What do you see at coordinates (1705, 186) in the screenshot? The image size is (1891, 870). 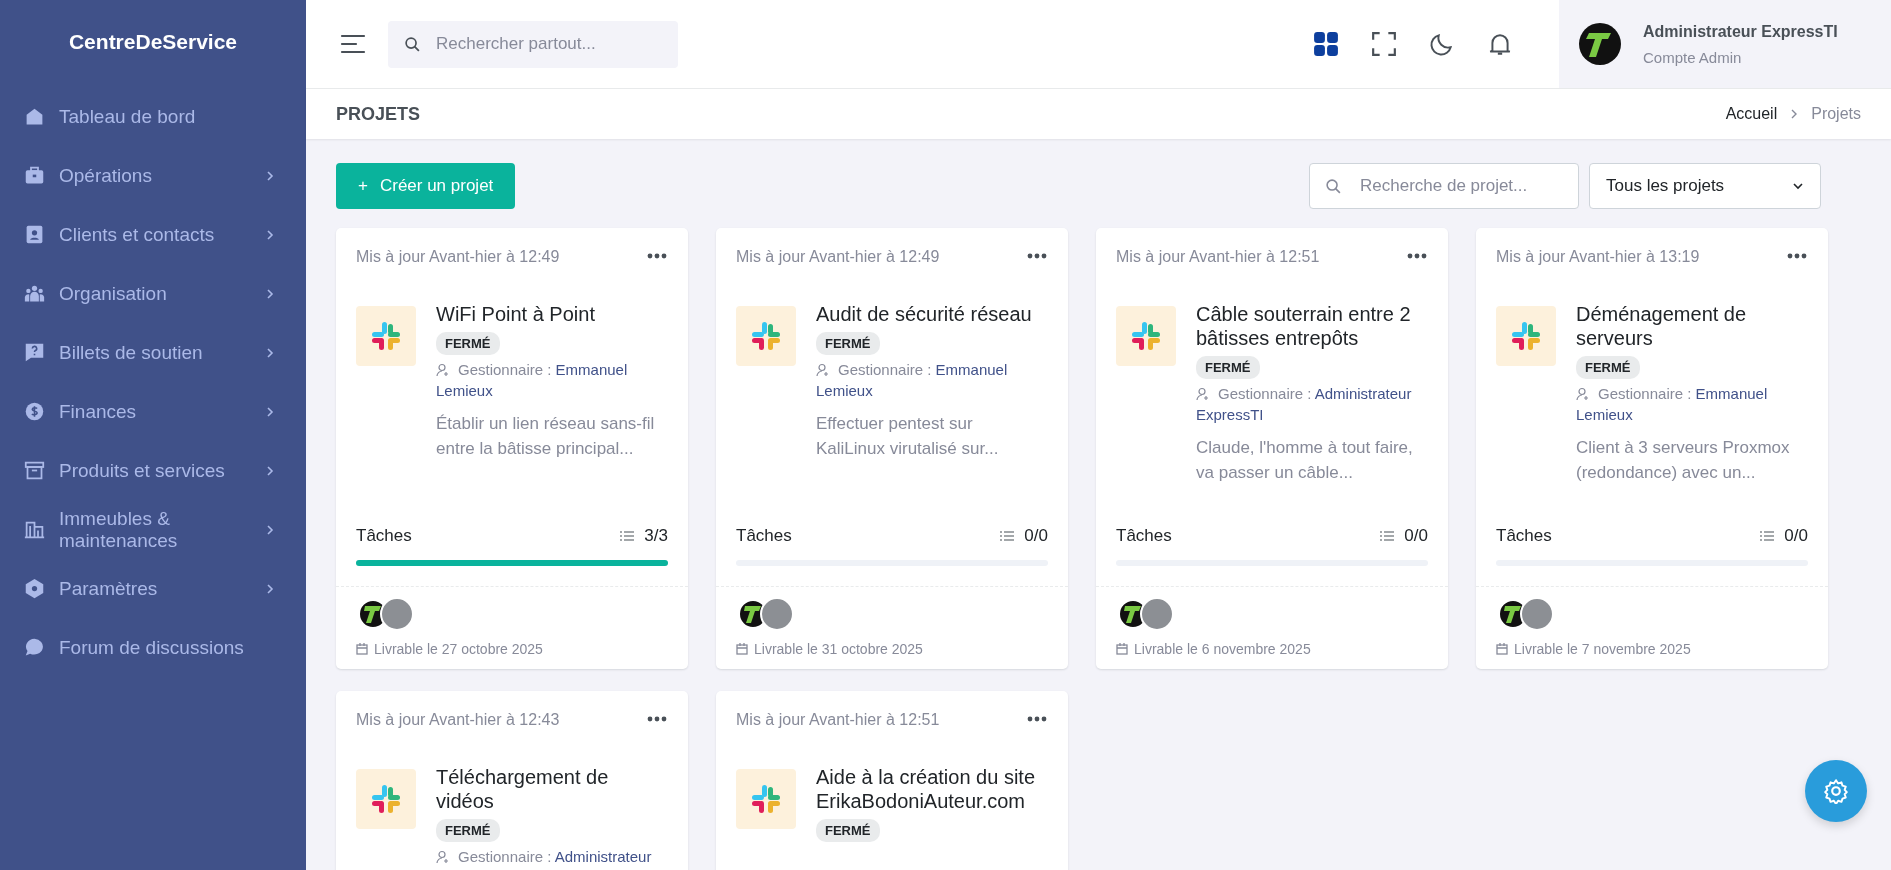 I see `project-filter-dropdown: Tous les projets` at bounding box center [1705, 186].